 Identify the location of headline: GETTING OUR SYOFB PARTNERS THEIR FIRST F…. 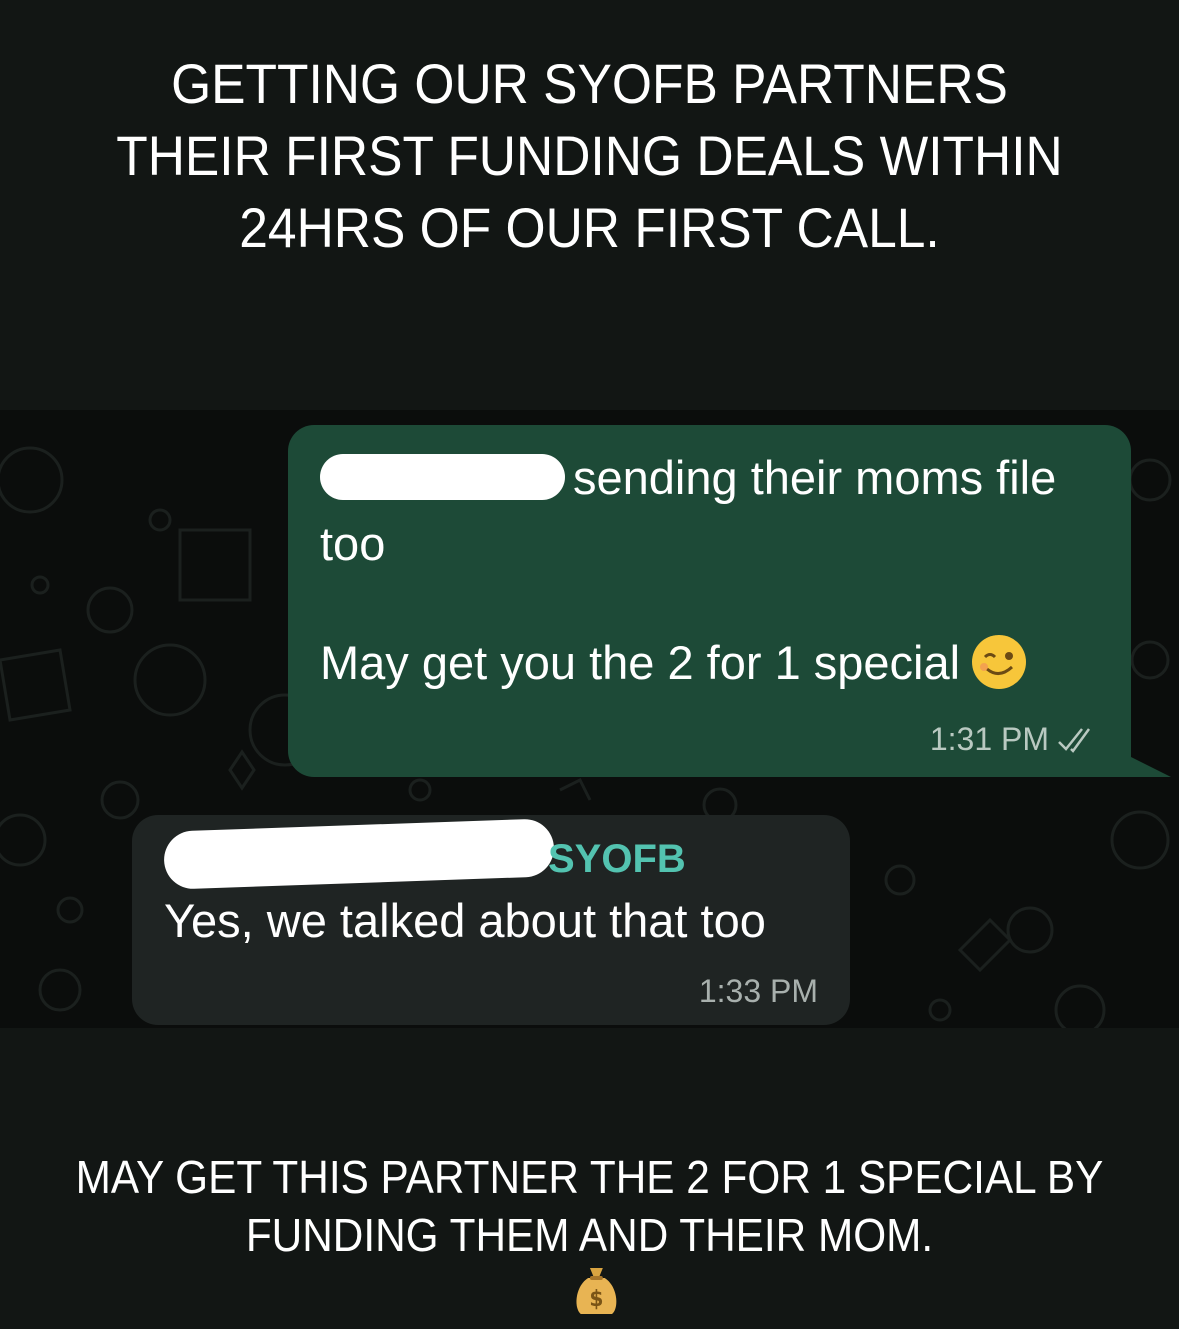
(589, 156).